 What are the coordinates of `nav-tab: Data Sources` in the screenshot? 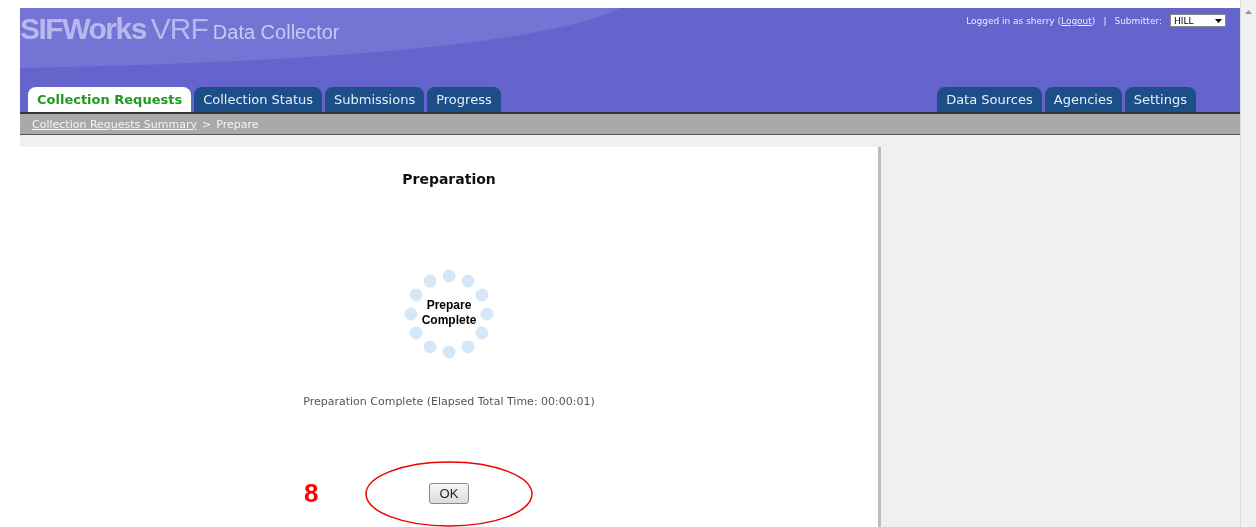 It's located at (989, 99).